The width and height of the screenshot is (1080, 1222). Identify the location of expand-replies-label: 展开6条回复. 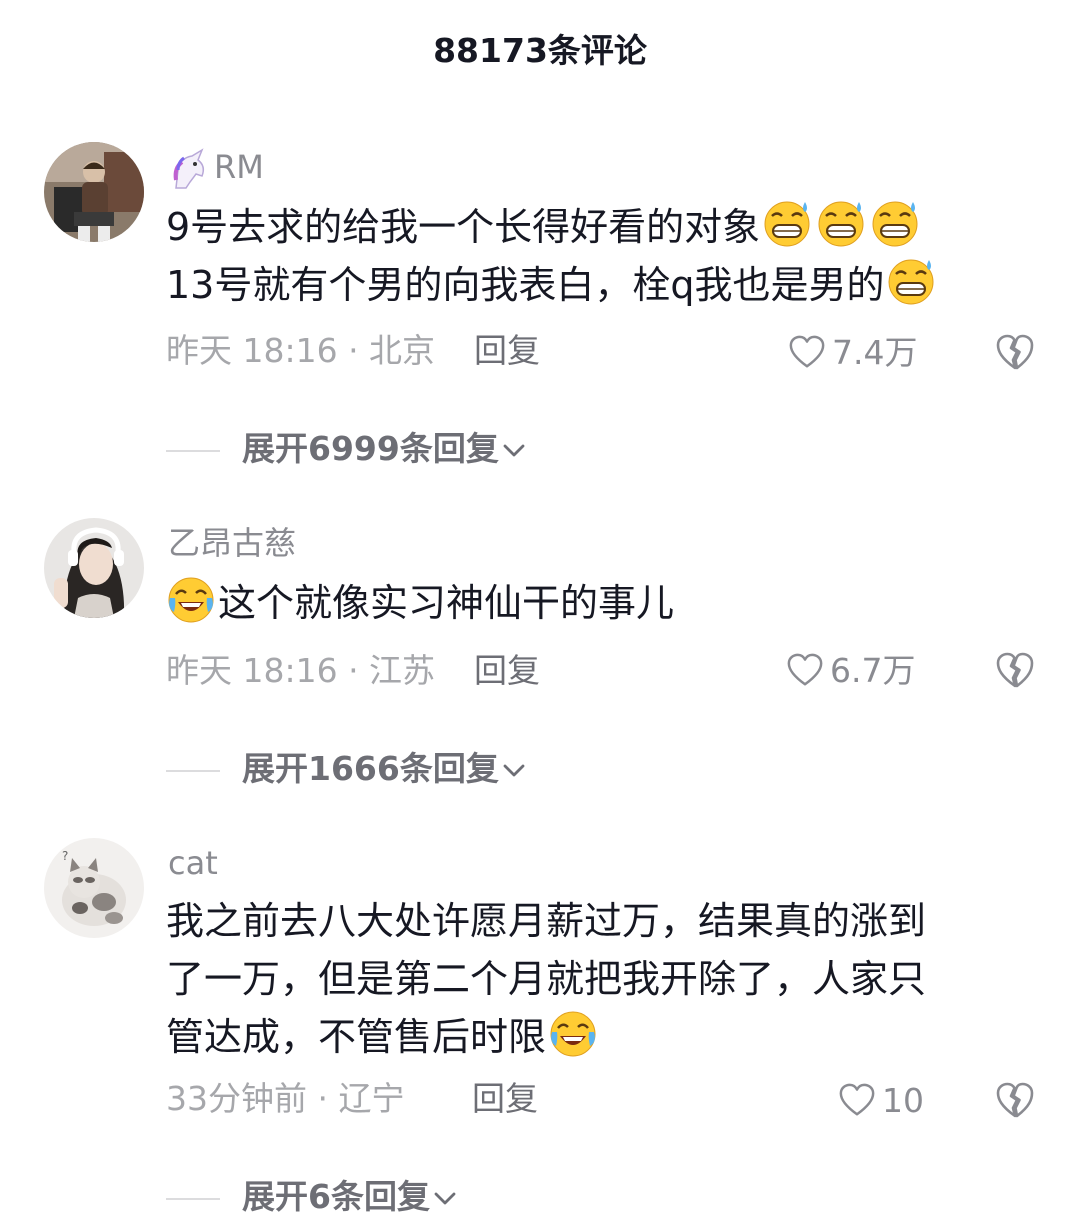
(336, 1196).